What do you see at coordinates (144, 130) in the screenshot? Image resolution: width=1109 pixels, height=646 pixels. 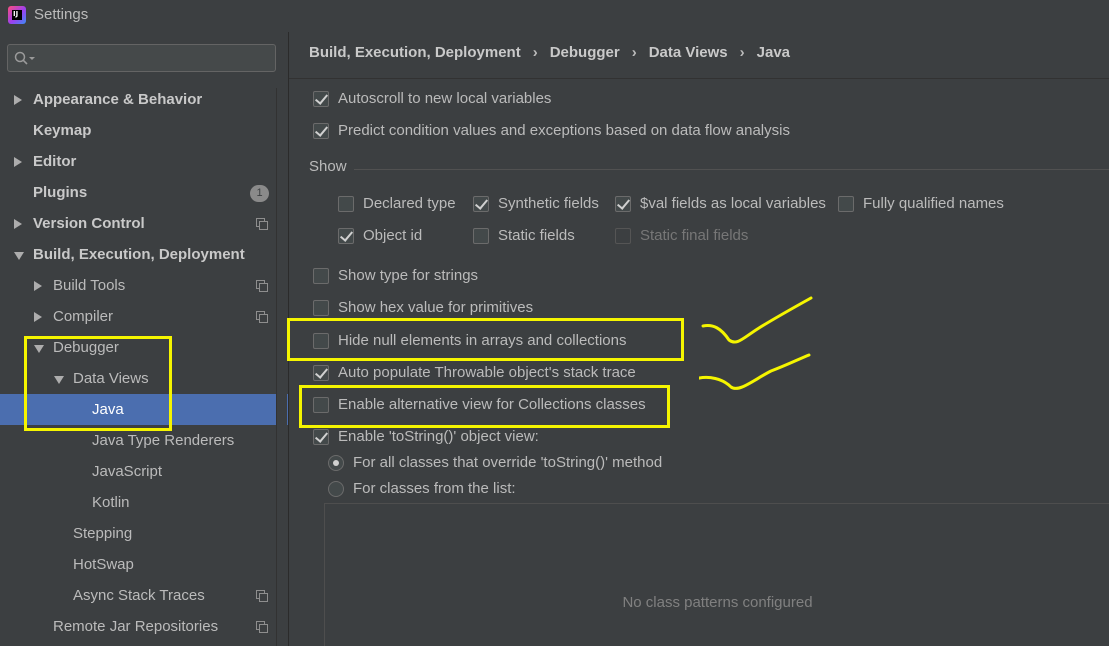 I see `sidebar-item-keymap: Keymap` at bounding box center [144, 130].